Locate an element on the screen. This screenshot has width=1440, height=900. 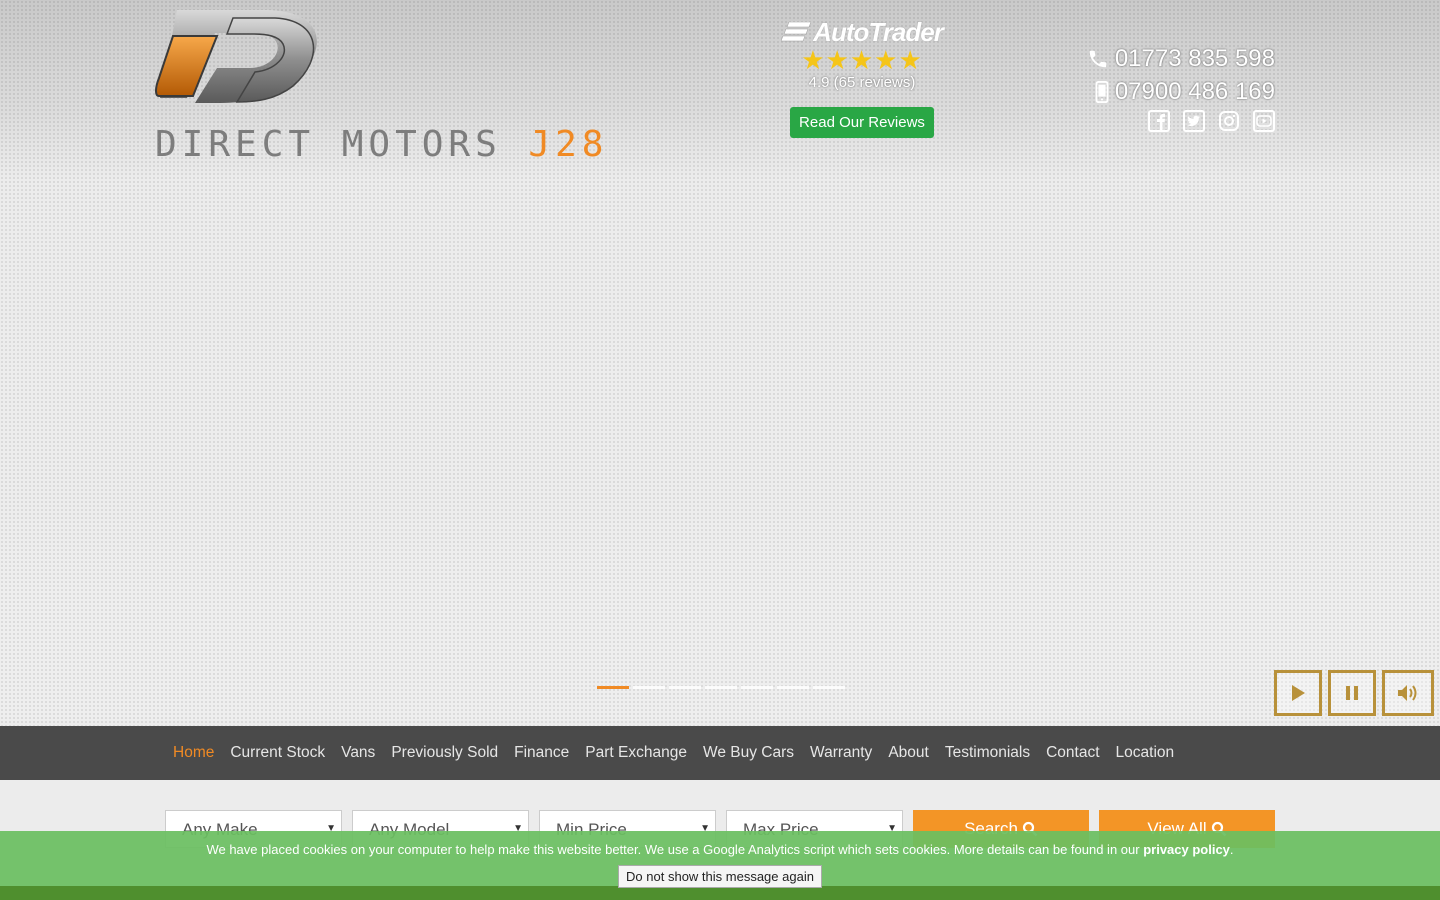
play-icon is located at coordinates (1298, 693).